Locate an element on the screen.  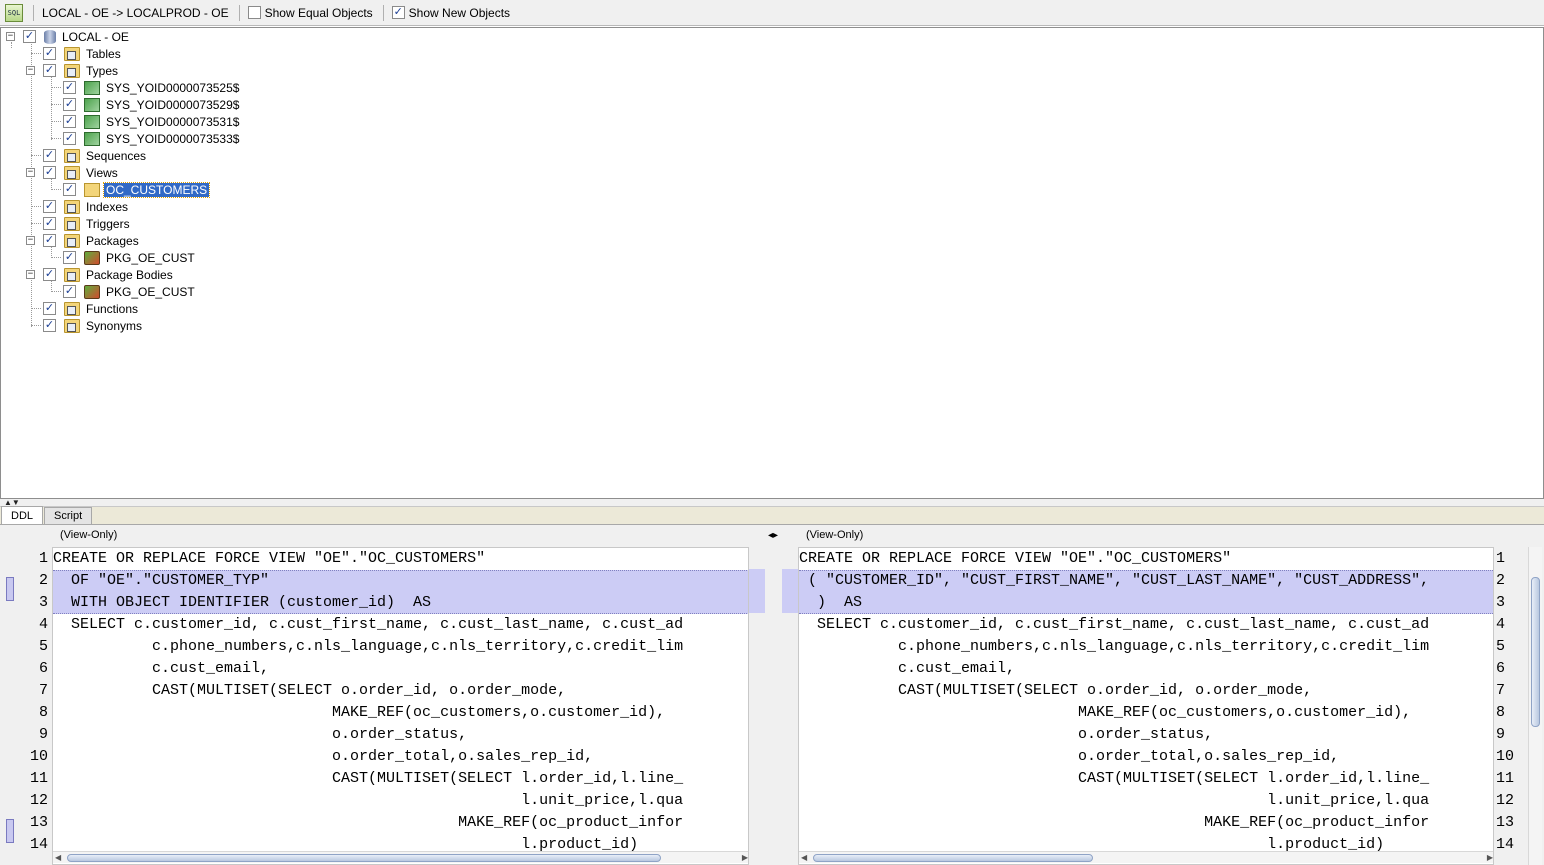
tab-label: Script is located at coordinates (68, 516).